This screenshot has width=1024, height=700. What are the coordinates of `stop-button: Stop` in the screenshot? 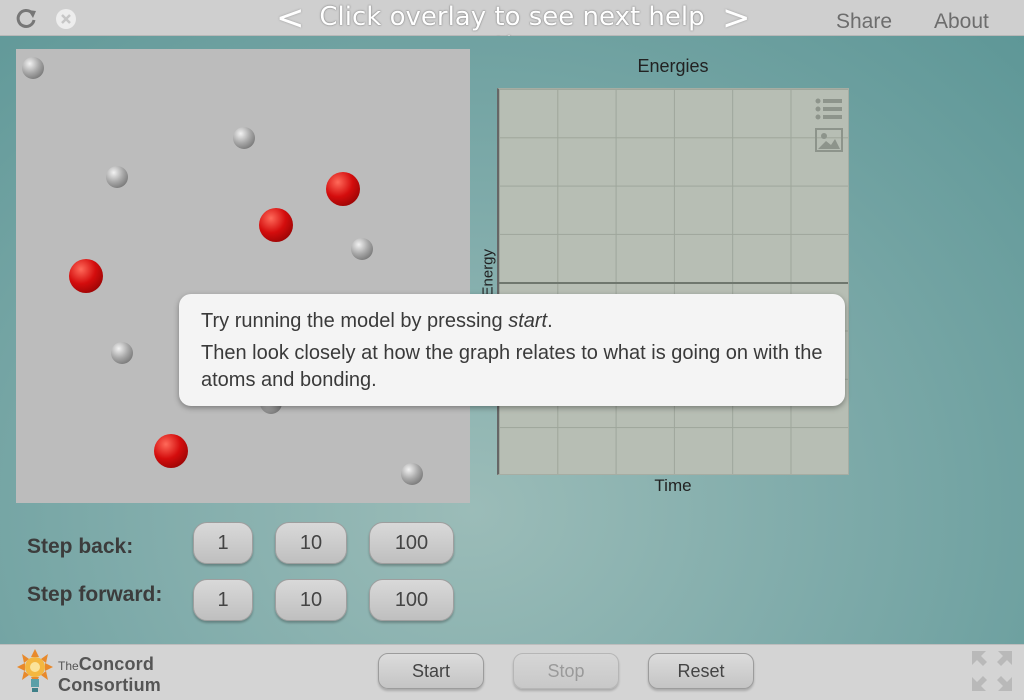 It's located at (566, 671).